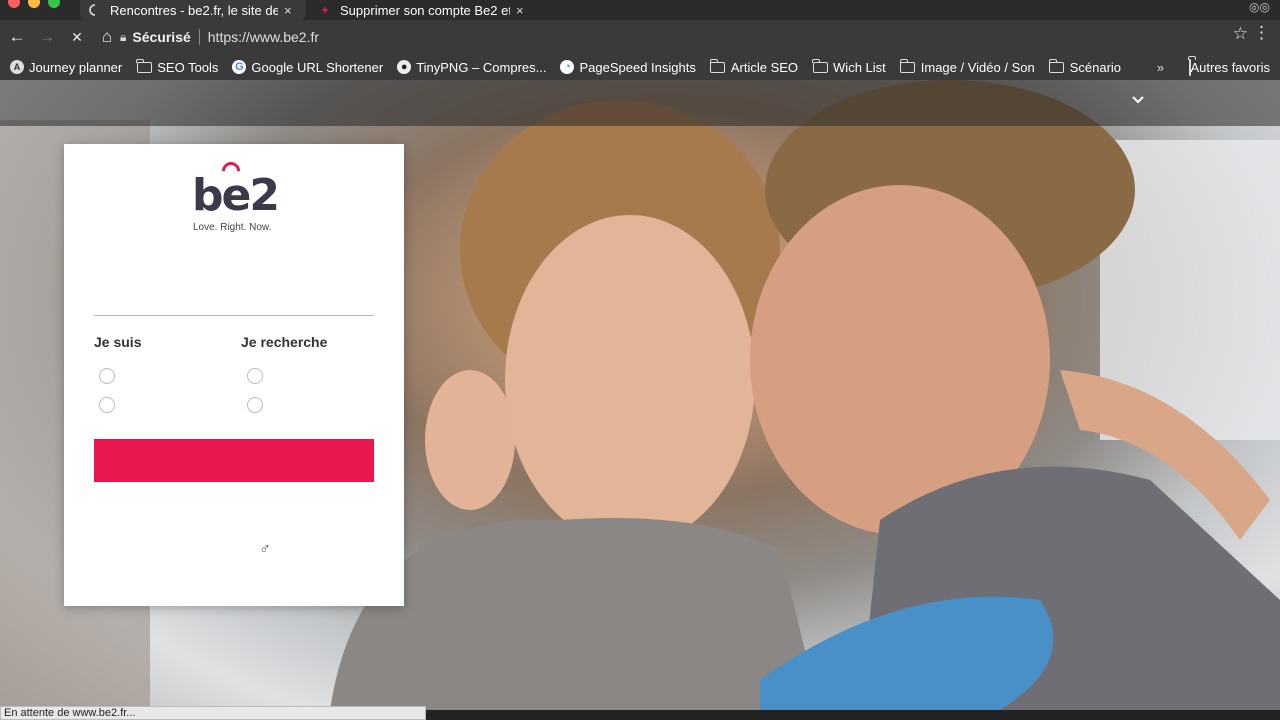 The height and width of the screenshot is (720, 1280). I want to click on other-bookmarks-folder: Autres favoris, so click(1229, 67).